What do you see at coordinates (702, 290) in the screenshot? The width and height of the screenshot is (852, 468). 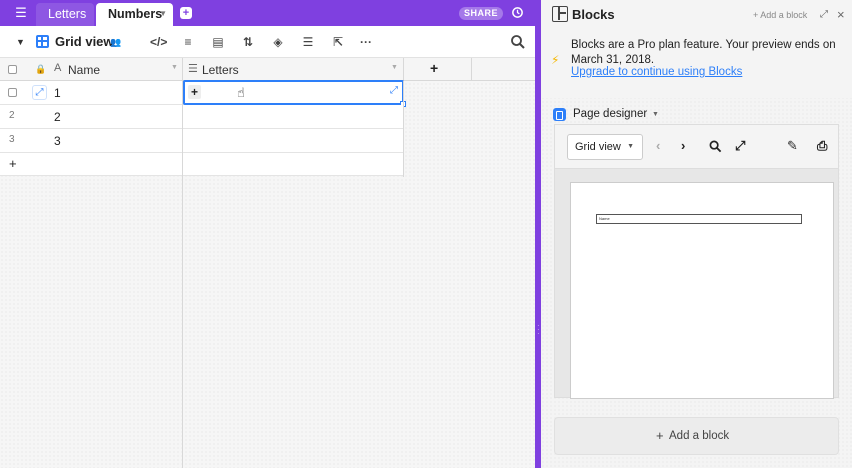 I see `page-canvas: Name` at bounding box center [702, 290].